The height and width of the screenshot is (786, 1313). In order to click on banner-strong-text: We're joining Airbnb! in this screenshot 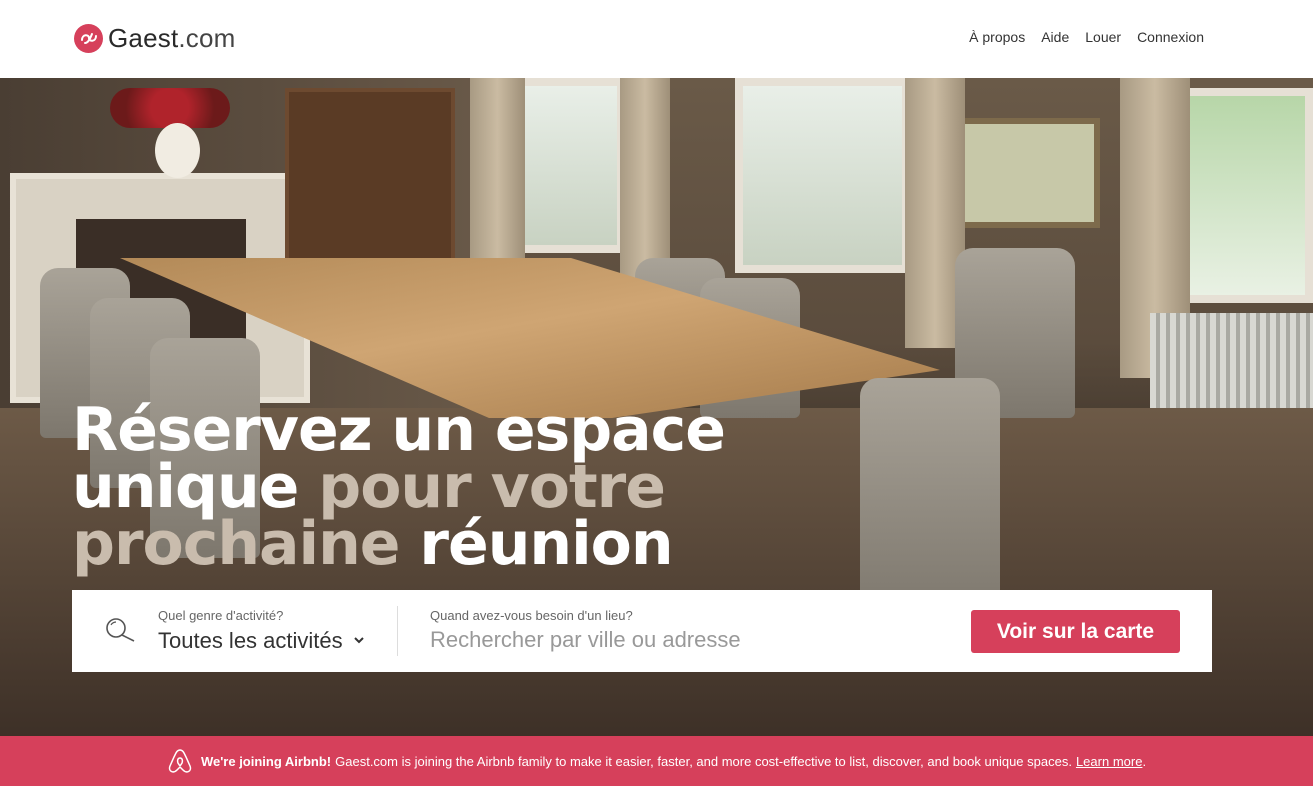, I will do `click(266, 761)`.